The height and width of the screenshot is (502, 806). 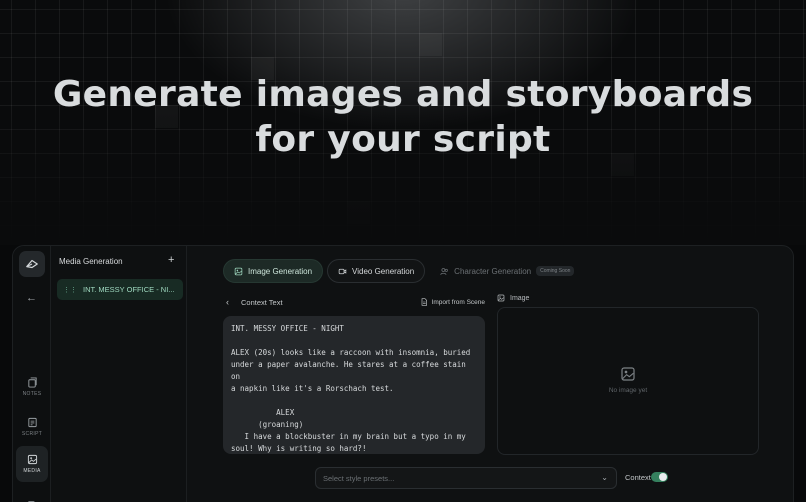 What do you see at coordinates (32, 494) in the screenshot?
I see `rail-item-video` at bounding box center [32, 494].